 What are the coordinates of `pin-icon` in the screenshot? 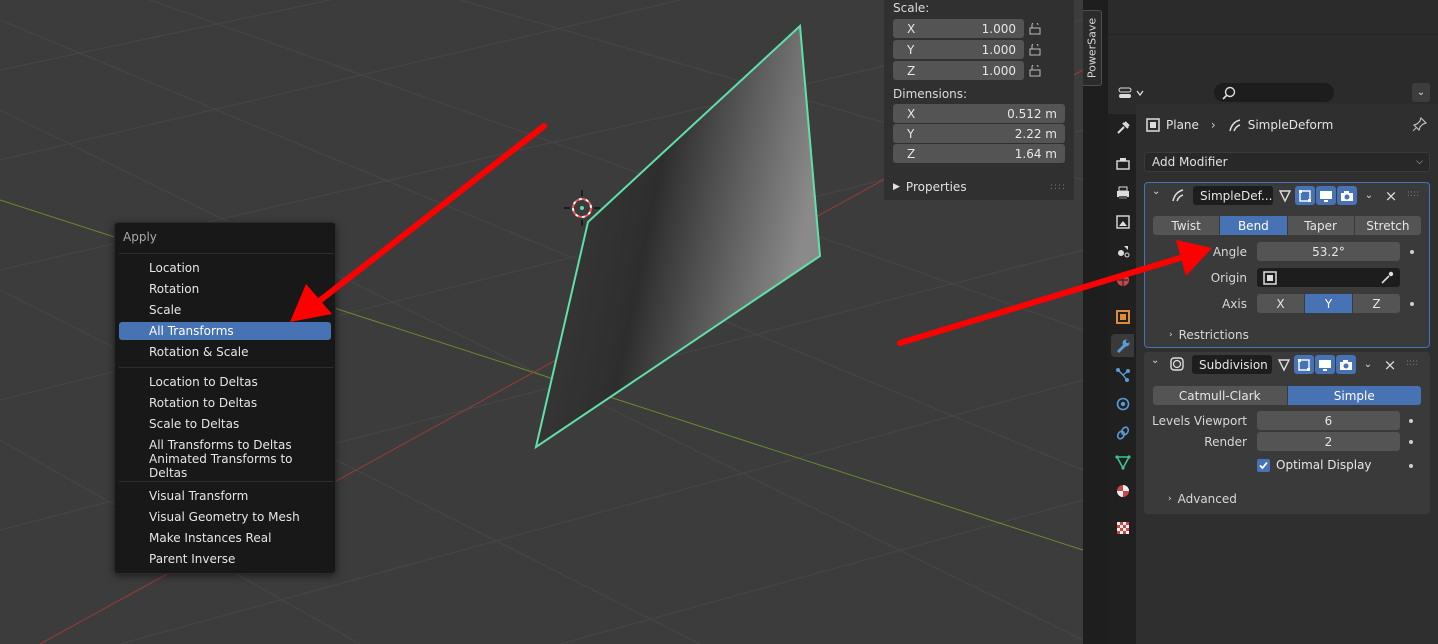 It's located at (1420, 125).